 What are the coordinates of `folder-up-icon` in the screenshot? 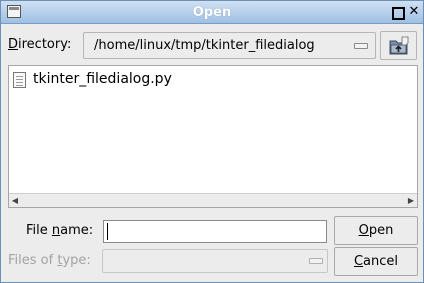 It's located at (399, 45).